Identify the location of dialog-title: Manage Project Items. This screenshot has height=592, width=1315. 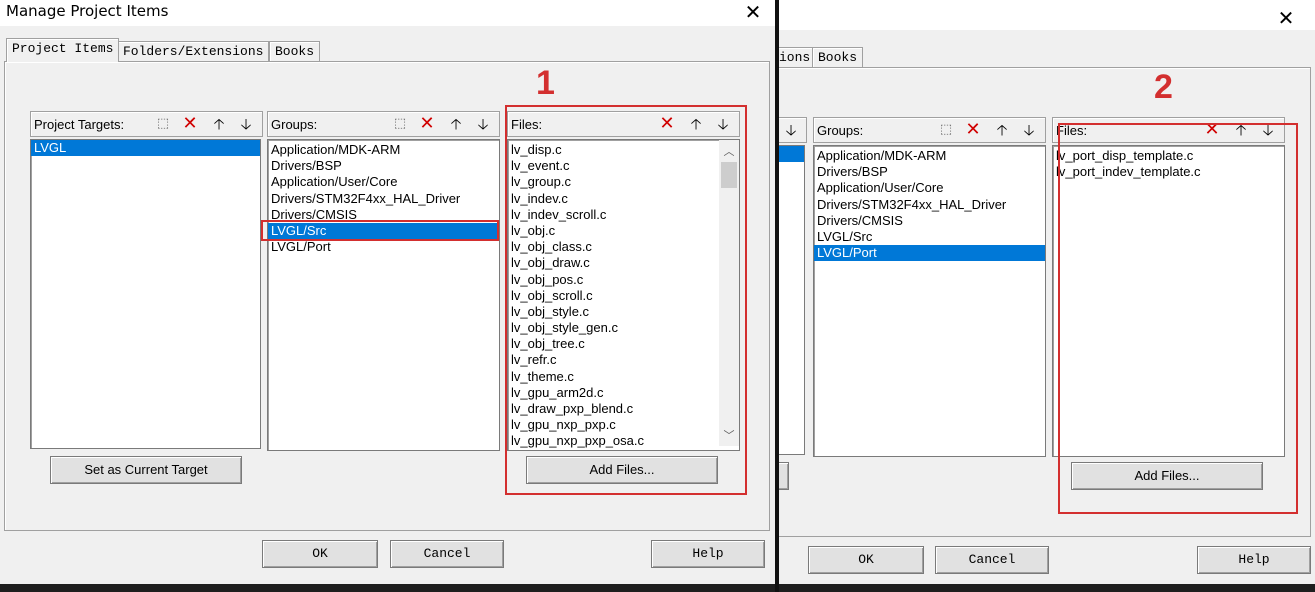
(87, 11).